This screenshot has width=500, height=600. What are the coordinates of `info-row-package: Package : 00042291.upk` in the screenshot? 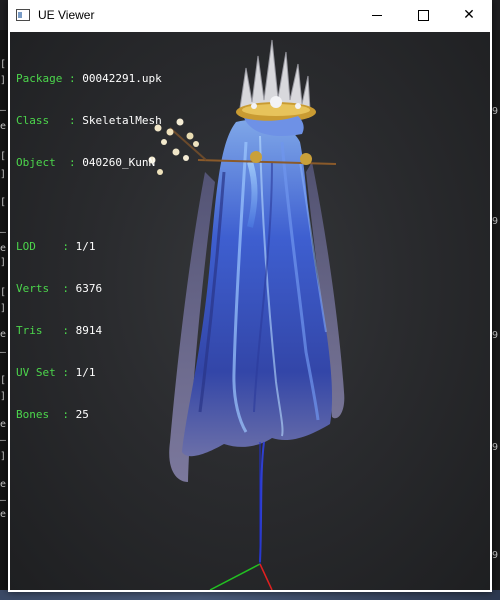 It's located at (89, 79).